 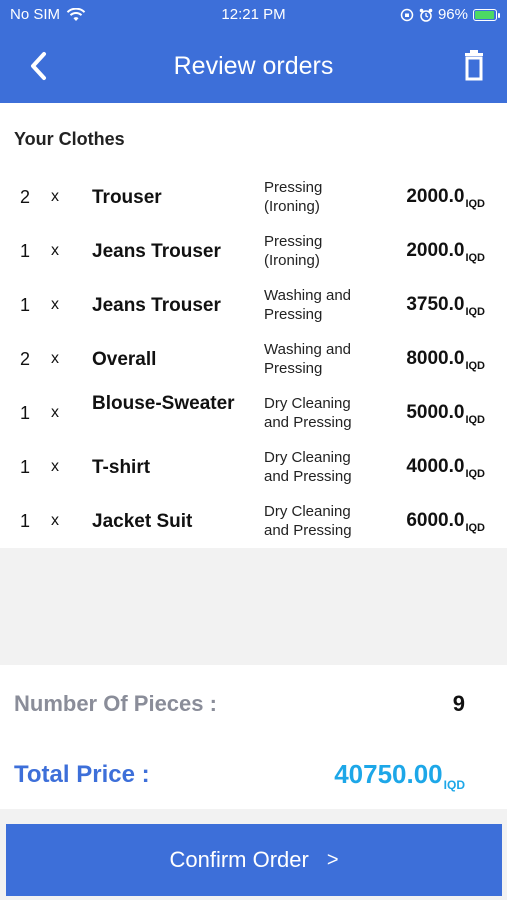 I want to click on nav-bar: Review orders, so click(x=253, y=66).